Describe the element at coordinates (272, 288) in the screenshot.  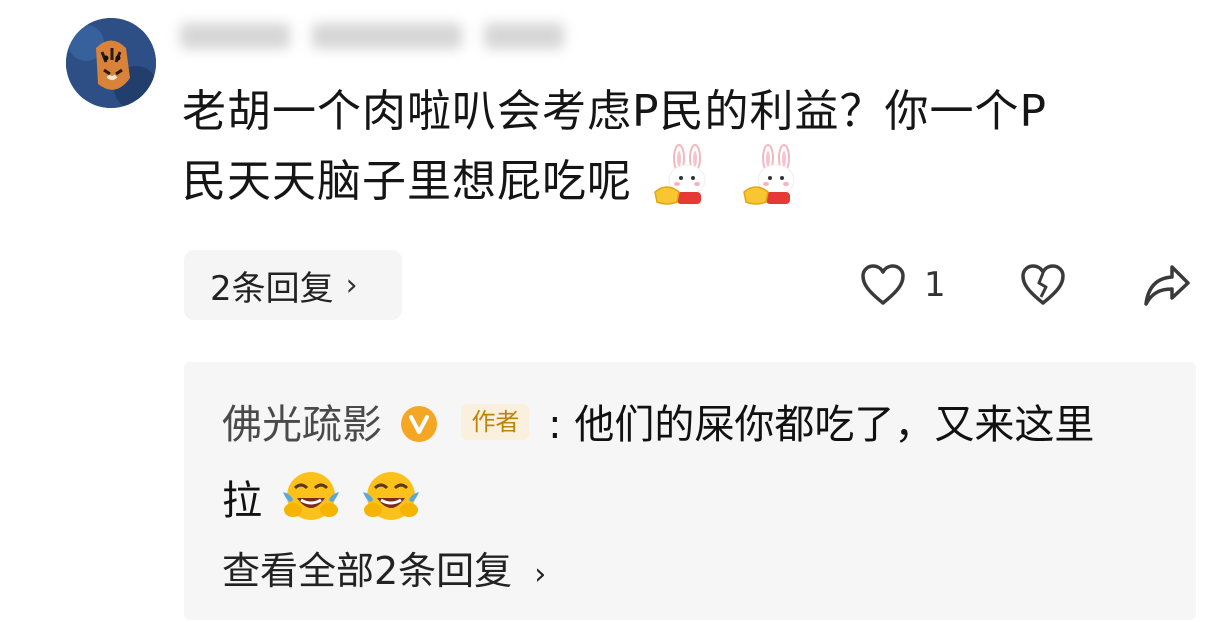
I see `replies-label: 2条回复` at that location.